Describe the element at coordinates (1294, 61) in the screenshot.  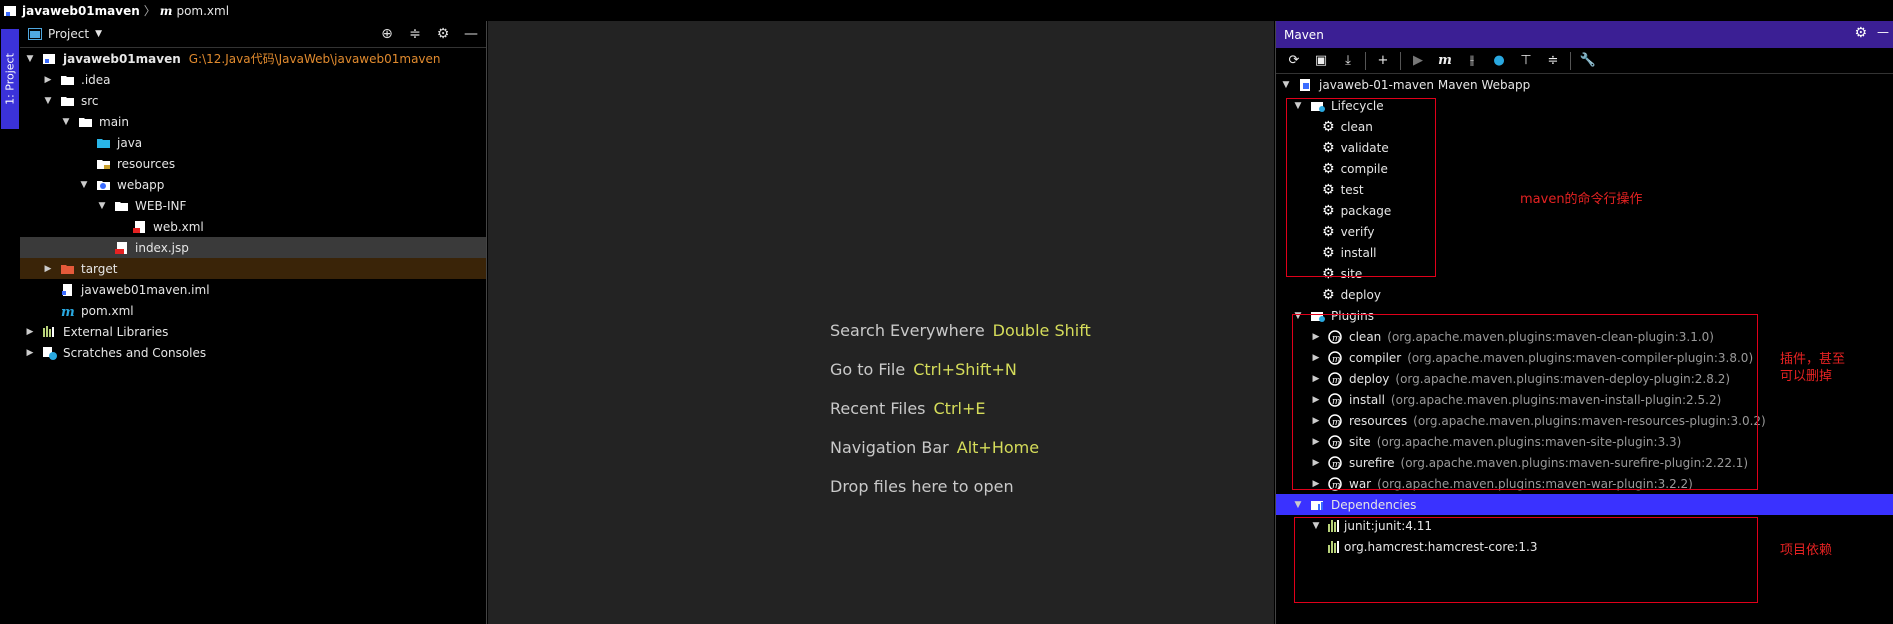
I see `reload-icon: ⟳` at that location.